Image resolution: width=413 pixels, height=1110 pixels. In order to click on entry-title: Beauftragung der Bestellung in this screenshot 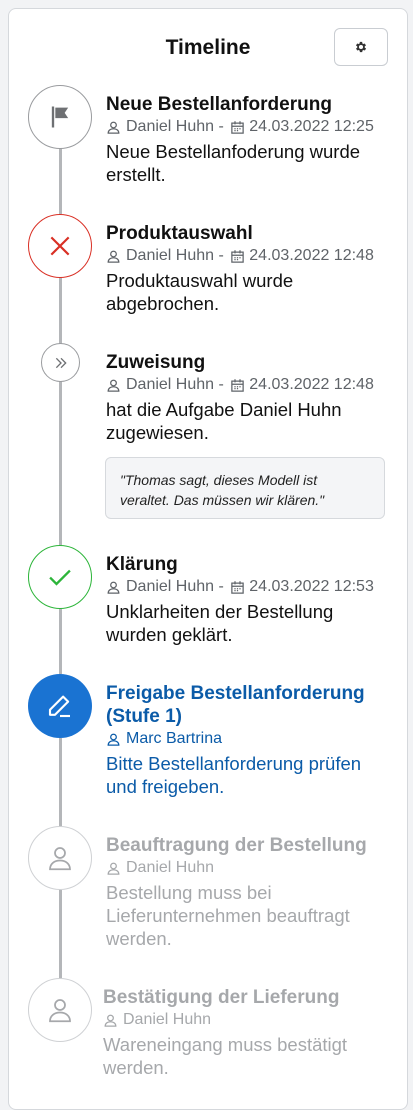, I will do `click(236, 845)`.